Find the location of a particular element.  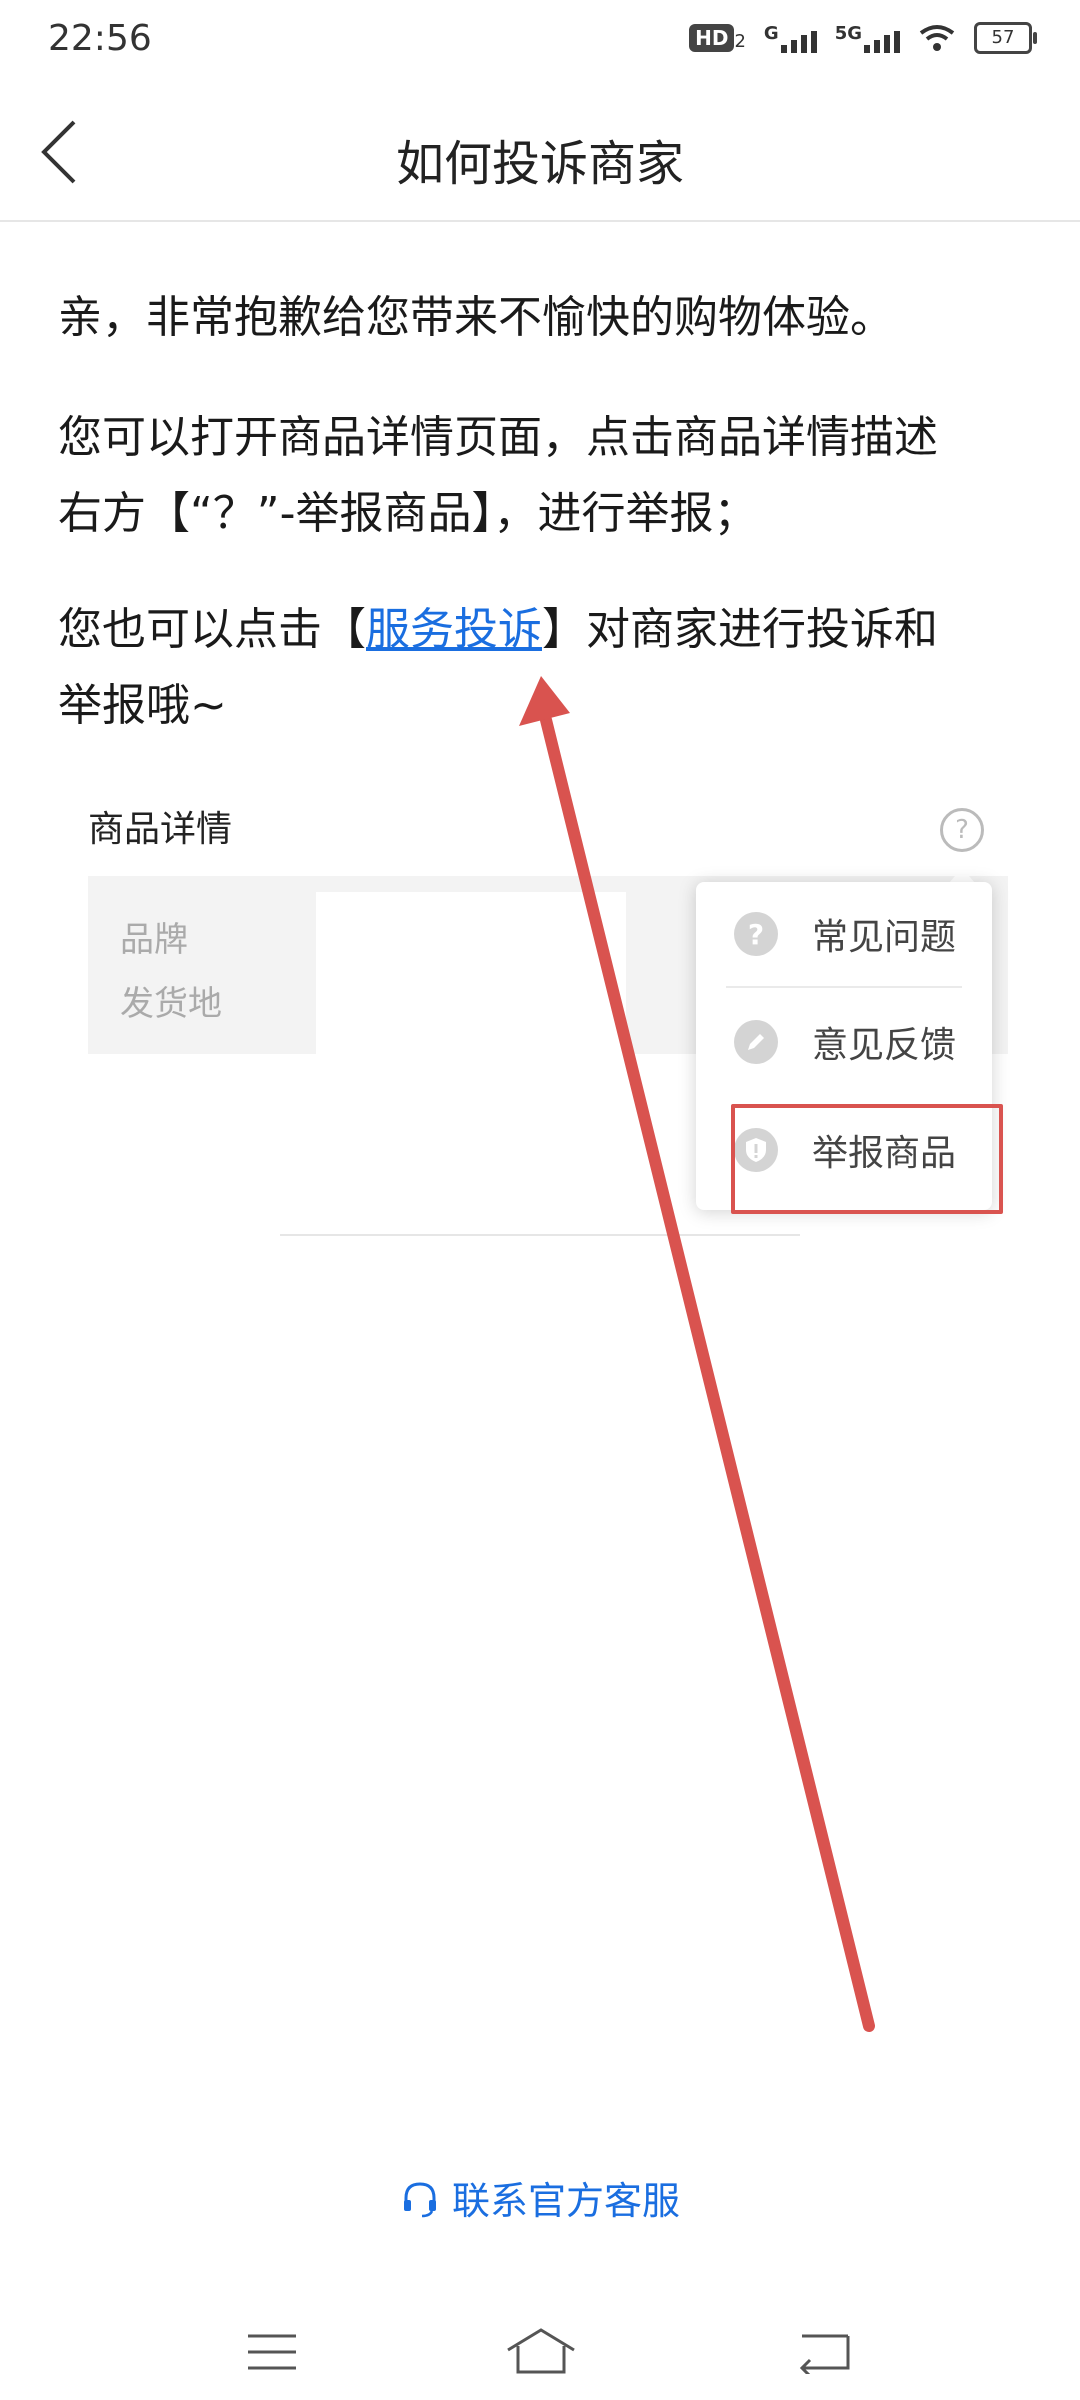

home-icon is located at coordinates (541, 2351).